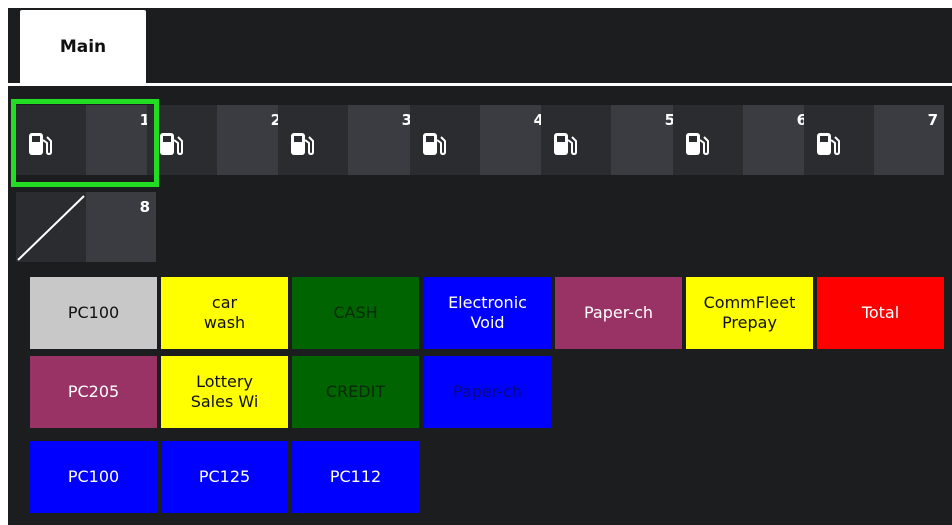 Image resolution: width=952 pixels, height=525 pixels. I want to click on function-button-pc112: PC112, so click(355, 477).